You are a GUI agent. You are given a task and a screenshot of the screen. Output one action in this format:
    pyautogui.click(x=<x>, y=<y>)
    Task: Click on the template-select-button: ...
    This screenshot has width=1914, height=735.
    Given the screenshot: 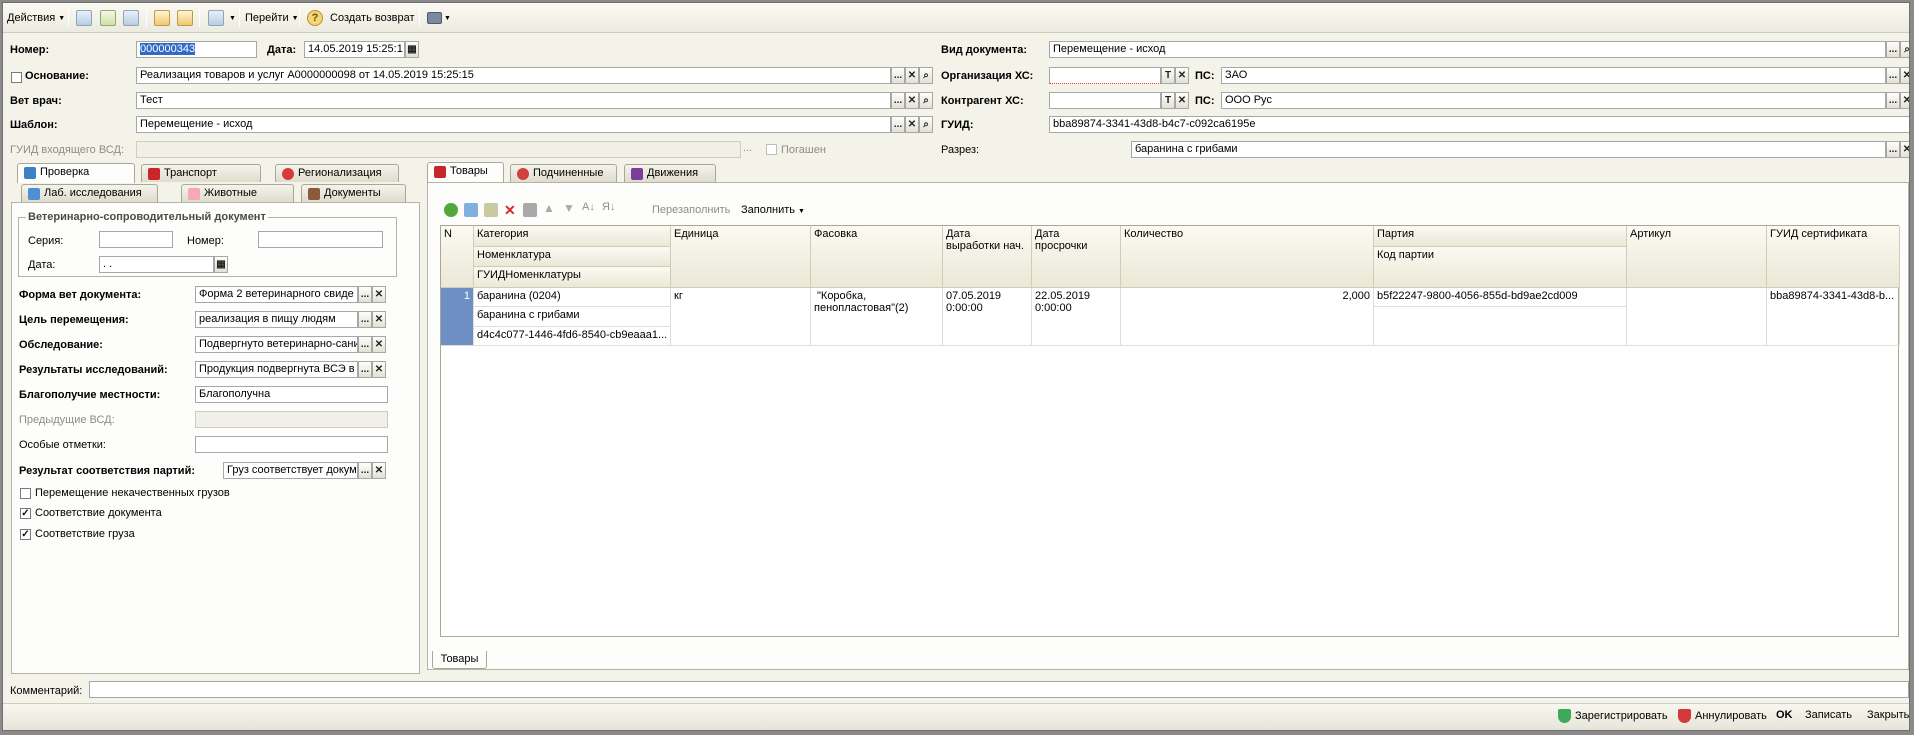 What is the action you would take?
    pyautogui.click(x=898, y=124)
    